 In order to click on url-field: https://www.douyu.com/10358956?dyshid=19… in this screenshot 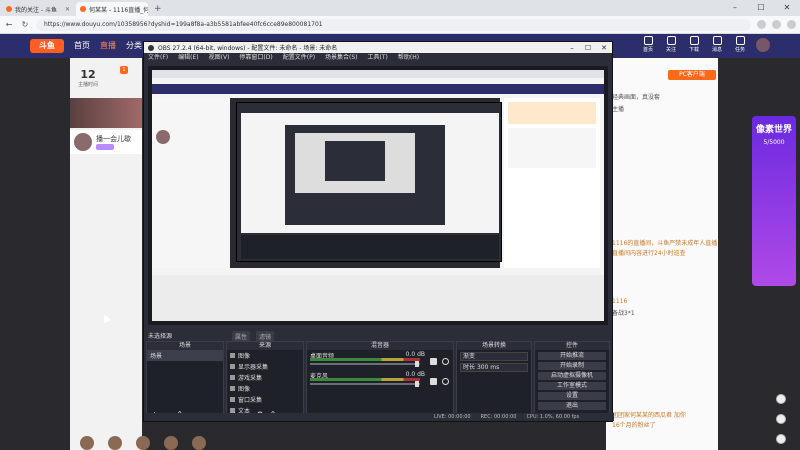, I will do `click(393, 24)`.